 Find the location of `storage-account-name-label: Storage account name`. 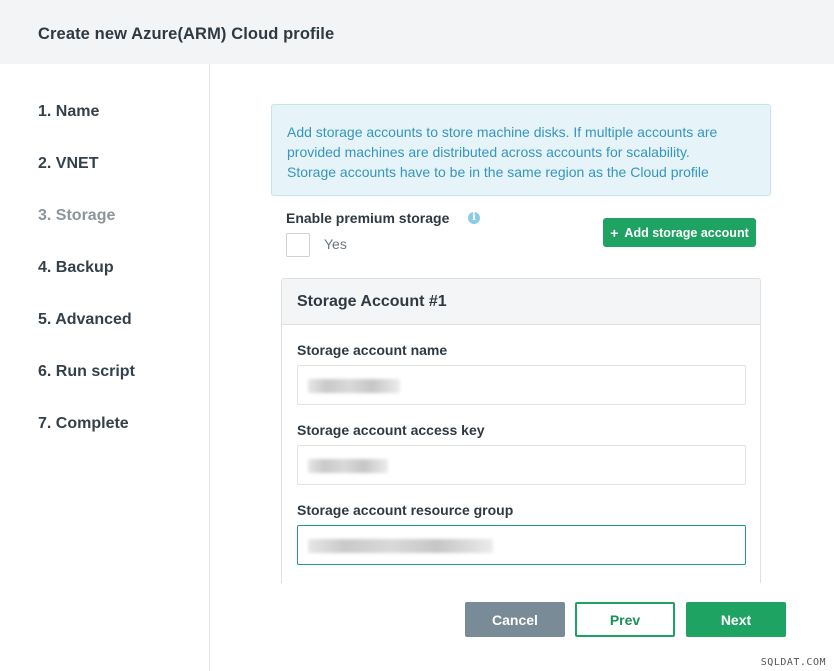

storage-account-name-label: Storage account name is located at coordinates (372, 350).